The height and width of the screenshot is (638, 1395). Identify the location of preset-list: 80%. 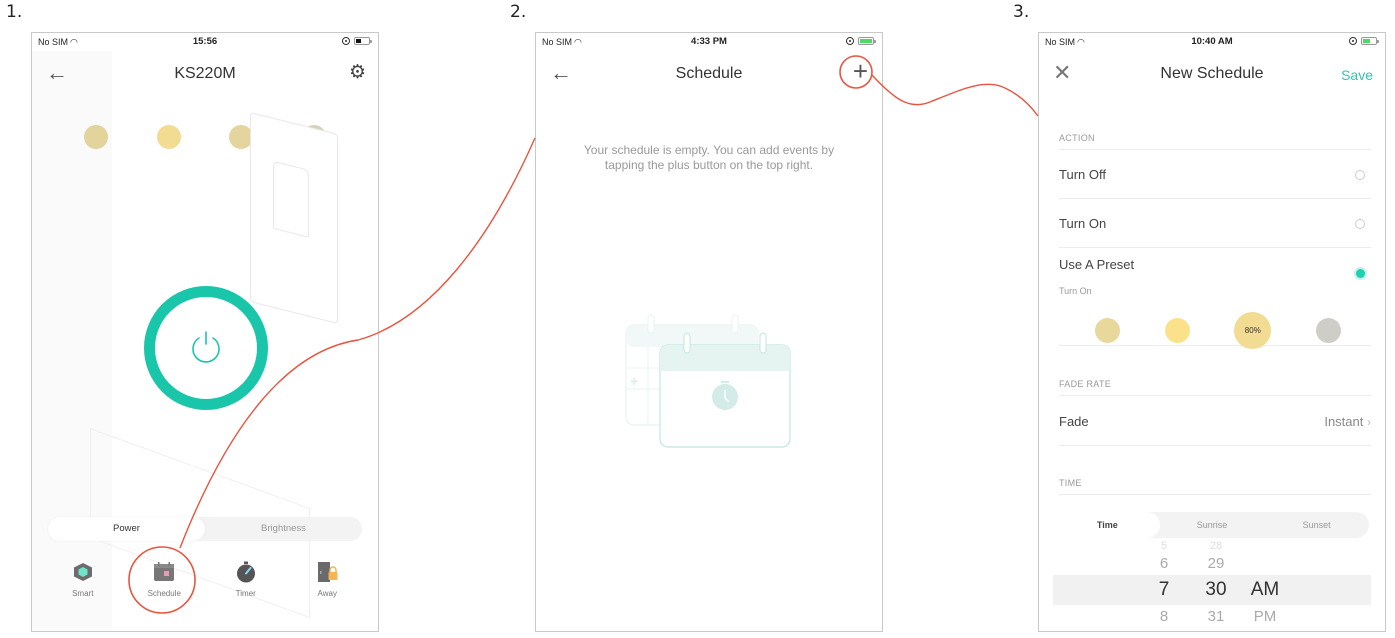
(1218, 330).